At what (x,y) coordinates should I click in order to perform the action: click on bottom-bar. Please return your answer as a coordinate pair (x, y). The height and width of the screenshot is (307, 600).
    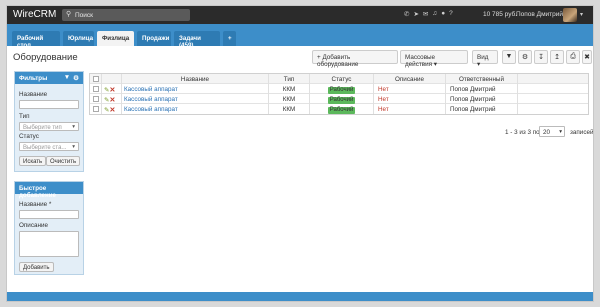
    Looking at the image, I should click on (300, 296).